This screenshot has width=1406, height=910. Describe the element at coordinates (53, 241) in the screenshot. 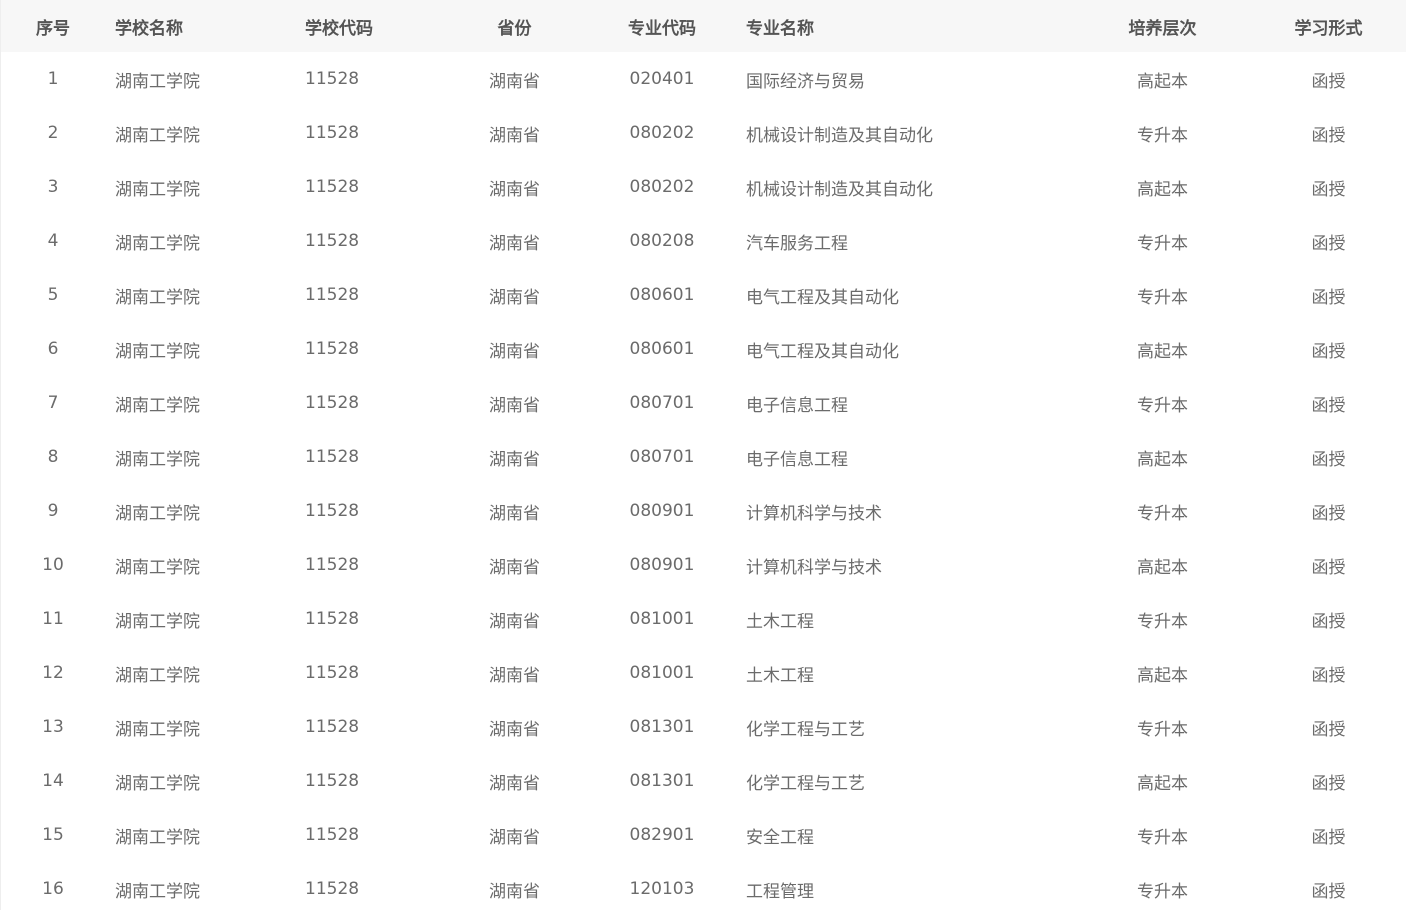

I see `cell-index: 4` at that location.